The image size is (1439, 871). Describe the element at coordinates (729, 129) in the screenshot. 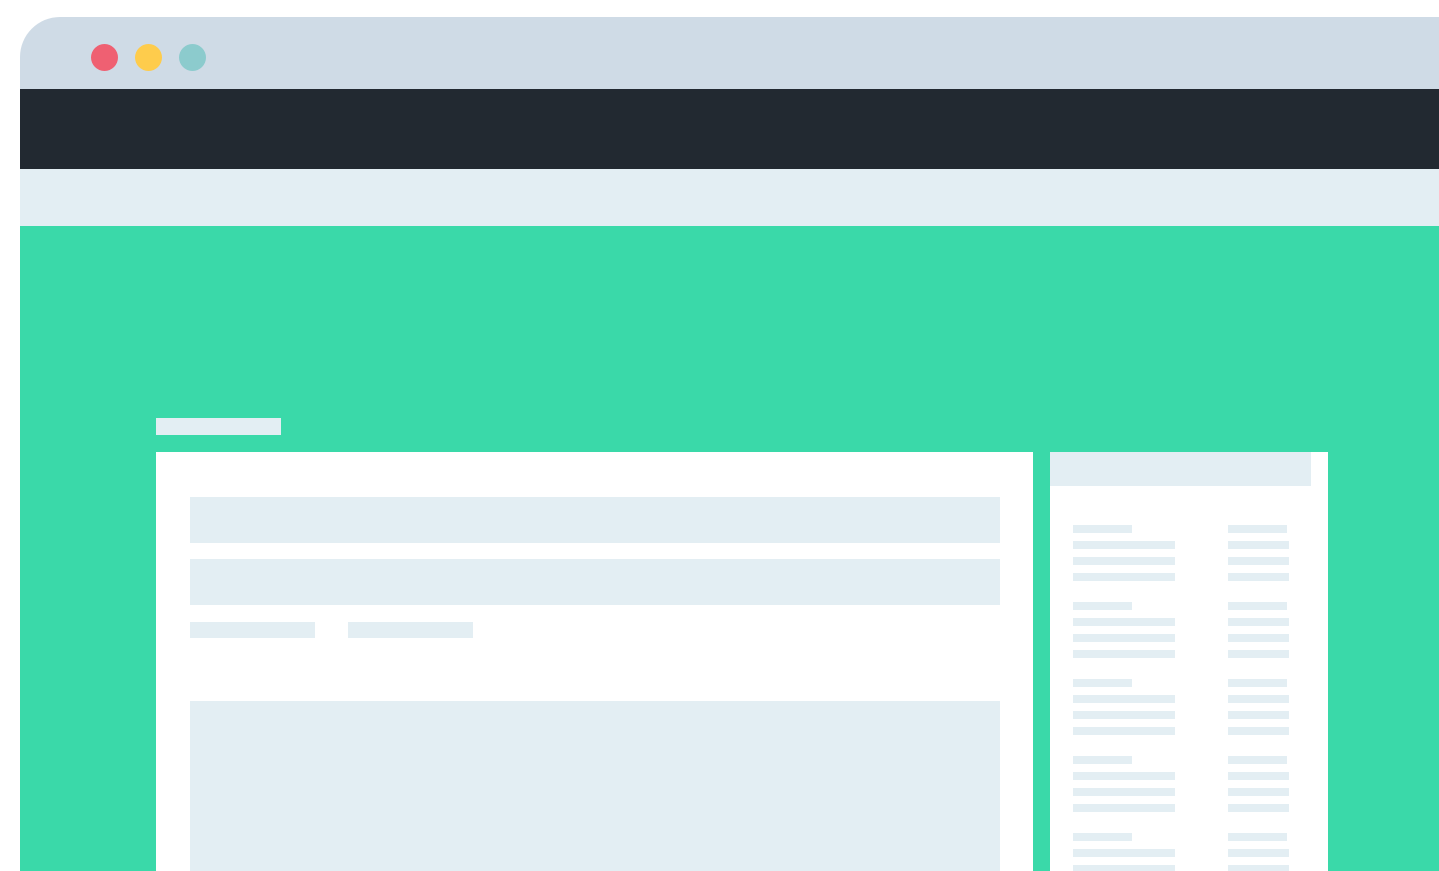

I see `top-navigation-bar` at that location.